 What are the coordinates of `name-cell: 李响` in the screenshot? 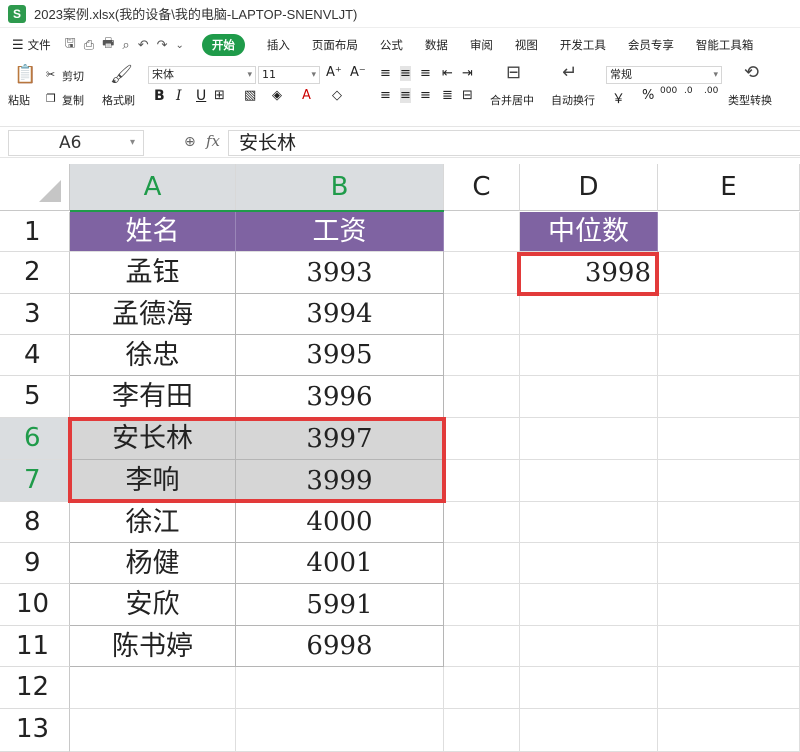 It's located at (153, 481).